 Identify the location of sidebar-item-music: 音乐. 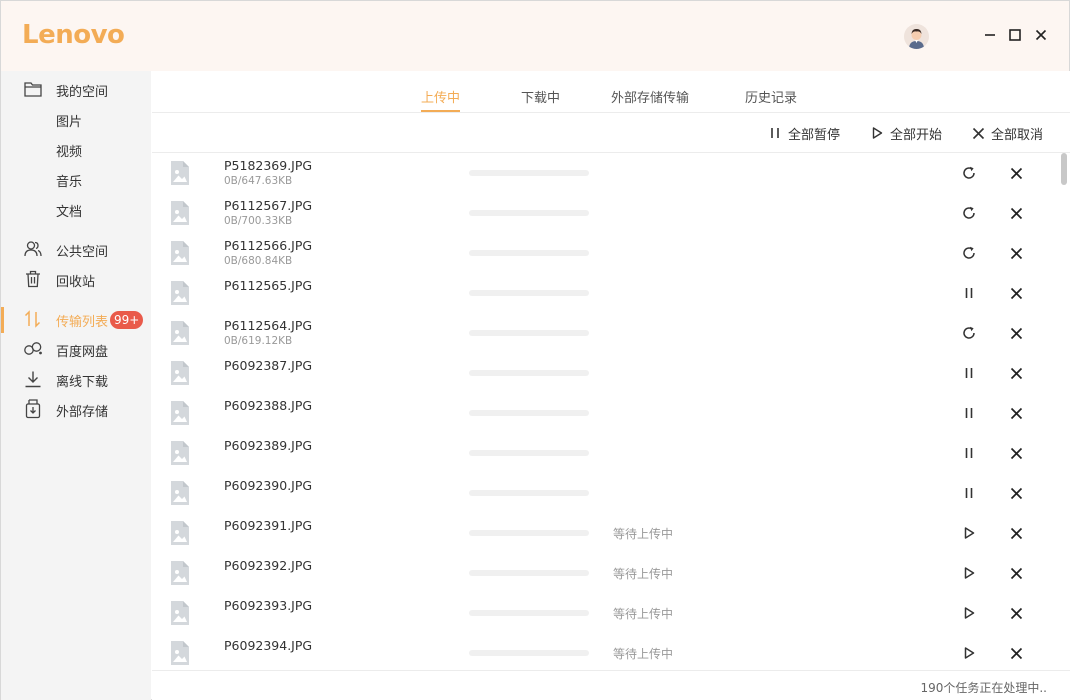
(76, 179).